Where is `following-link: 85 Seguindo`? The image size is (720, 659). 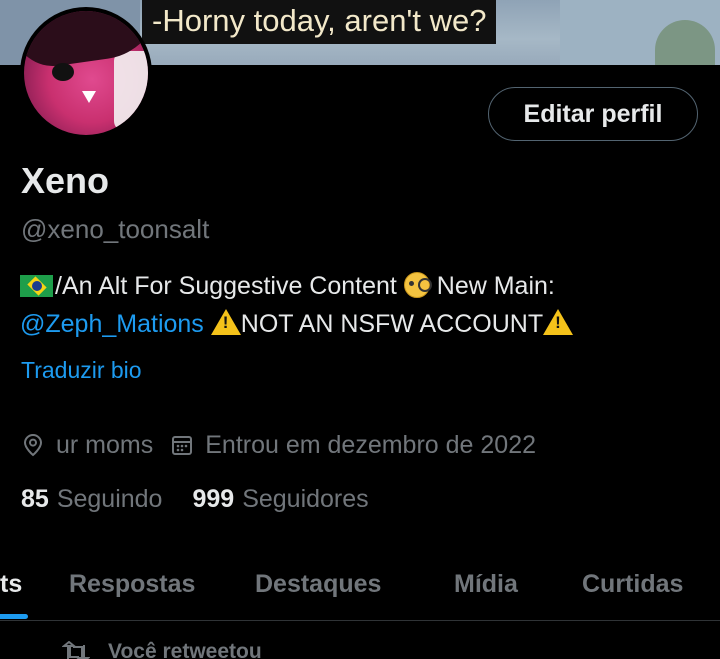
following-link: 85 Seguindo is located at coordinates (91, 499).